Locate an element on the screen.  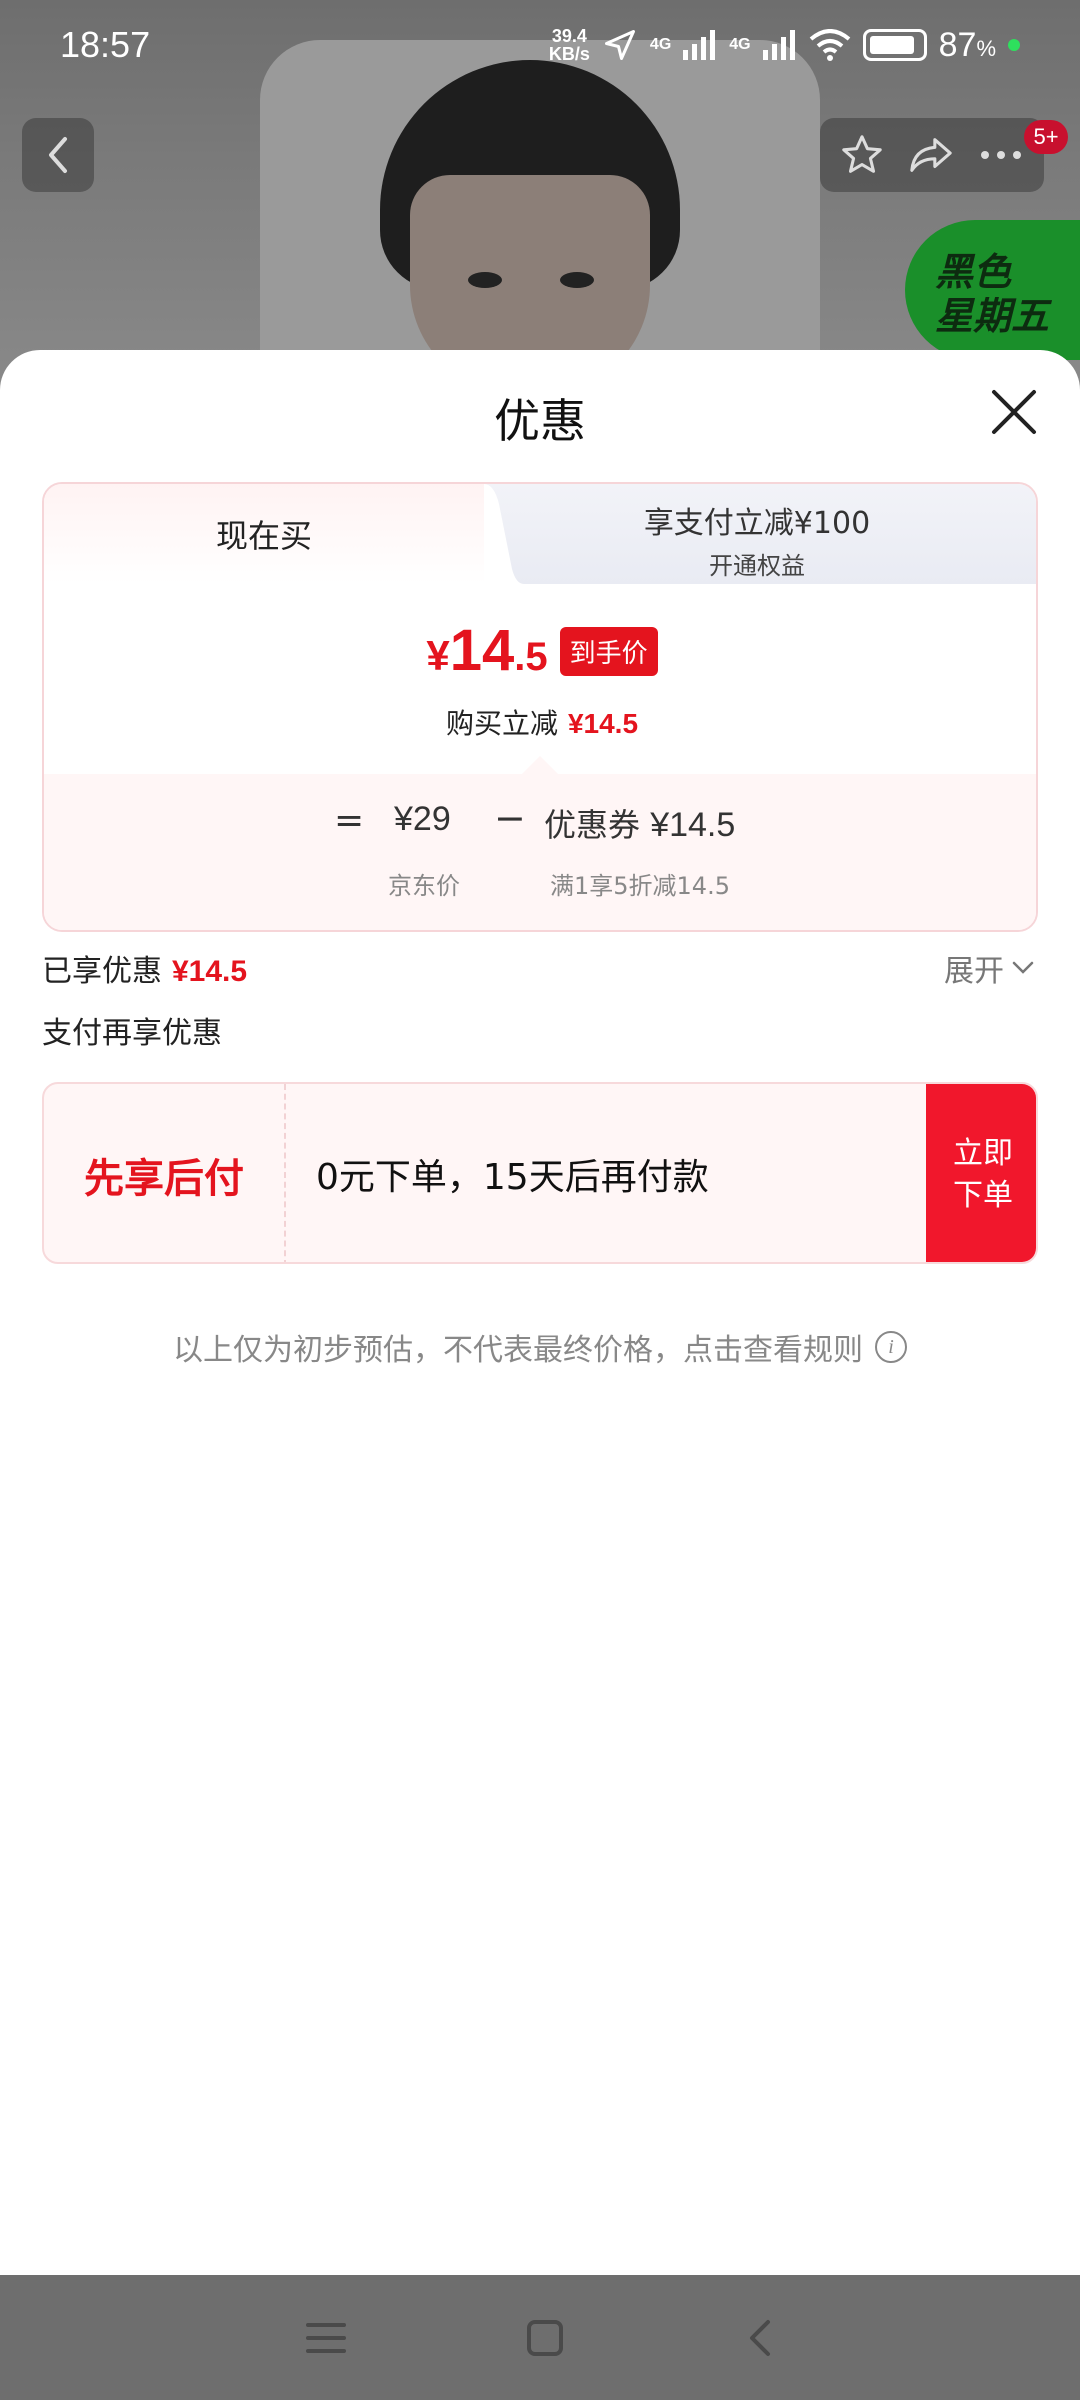
back-nav-icon is located at coordinates (759, 2338).